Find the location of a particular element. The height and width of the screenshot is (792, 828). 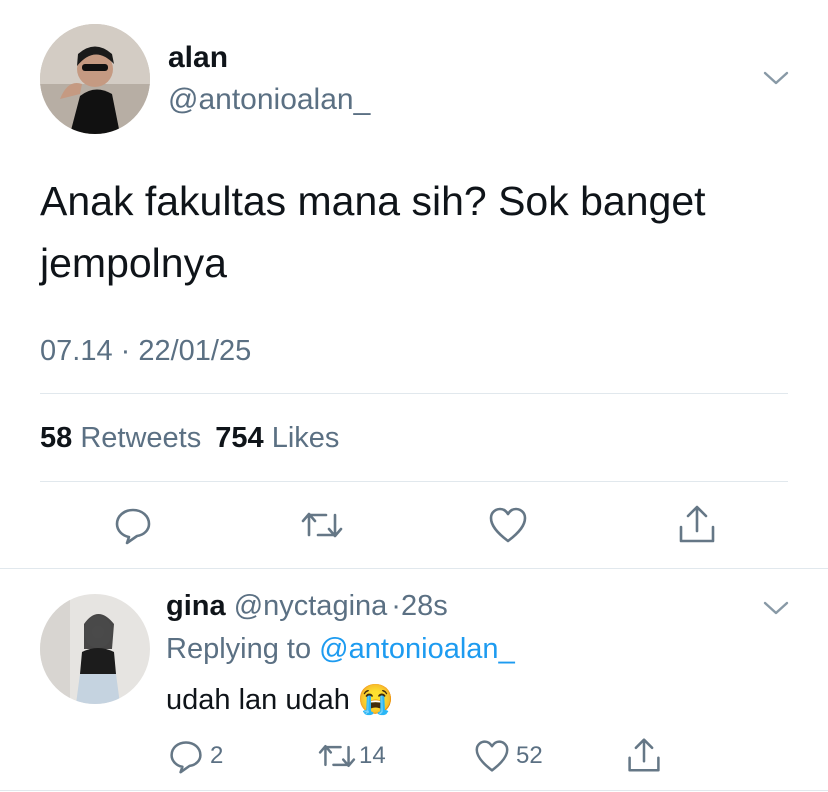

display-name: alan is located at coordinates (198, 58).